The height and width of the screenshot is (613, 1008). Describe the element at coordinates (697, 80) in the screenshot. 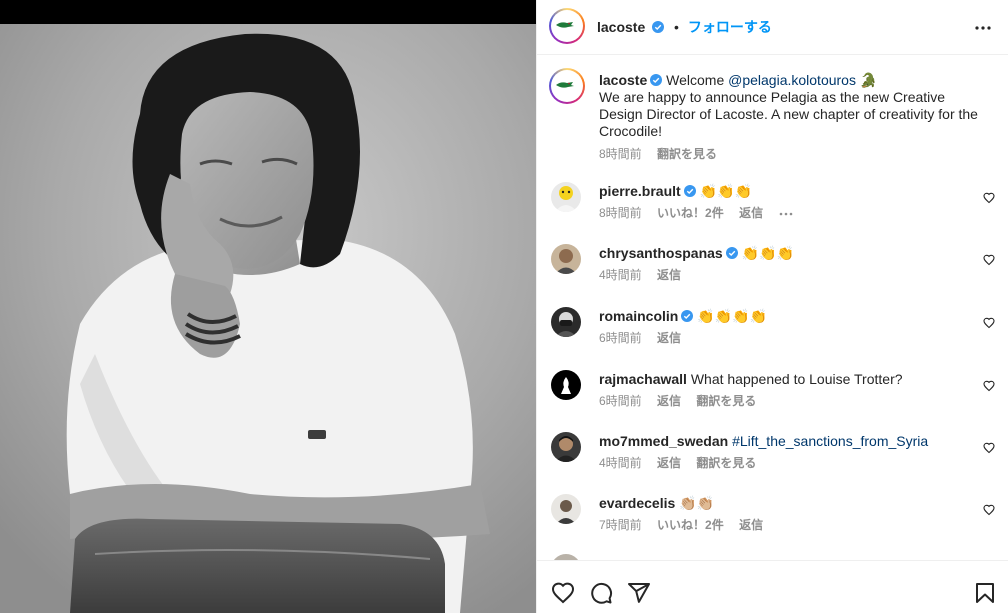

I see `caption-welcome: Welcome` at that location.